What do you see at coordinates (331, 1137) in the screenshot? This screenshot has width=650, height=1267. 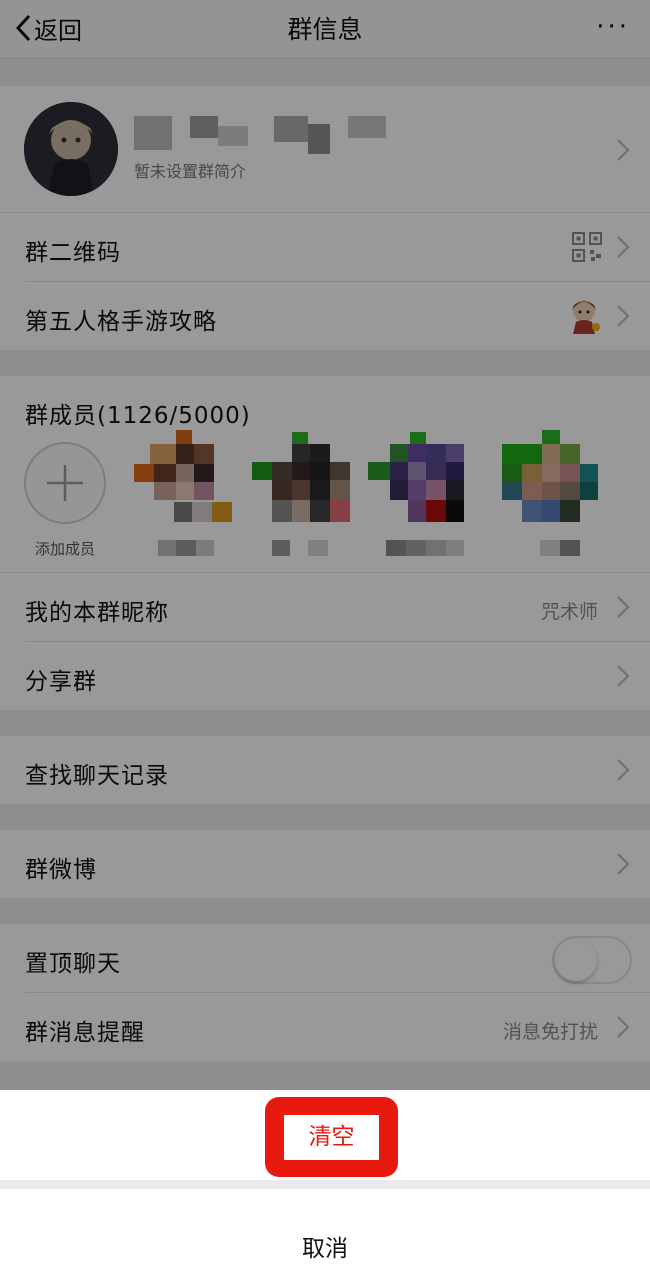 I see `clear-button: 清空` at bounding box center [331, 1137].